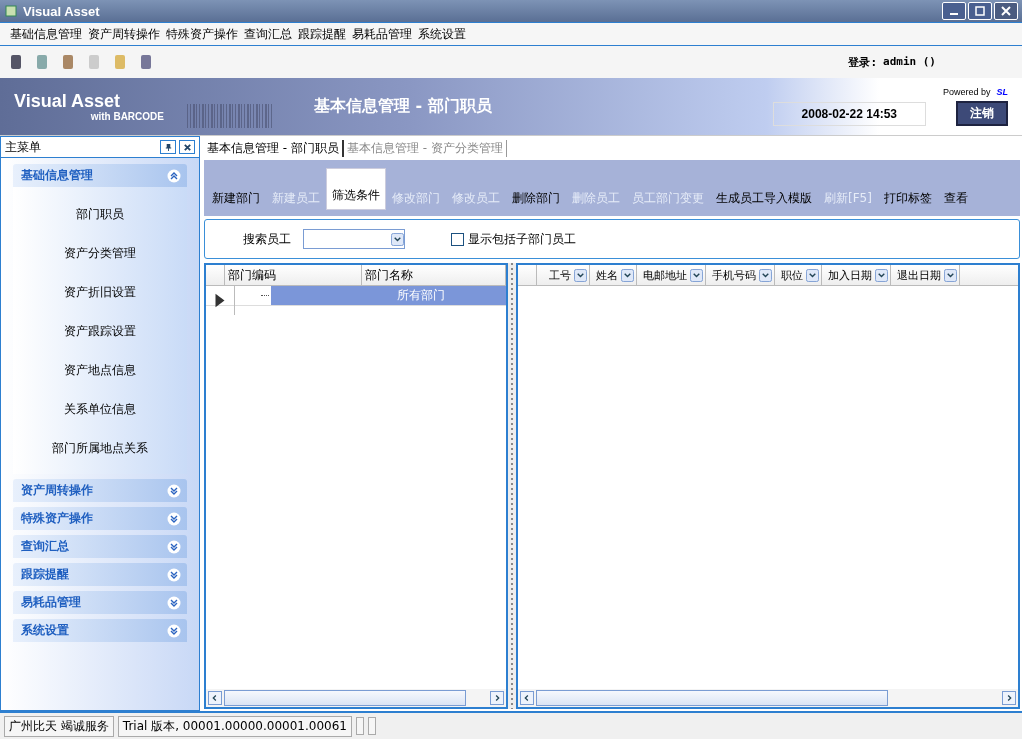  What do you see at coordinates (909, 62) in the screenshot?
I see `login-user: admin ()` at bounding box center [909, 62].